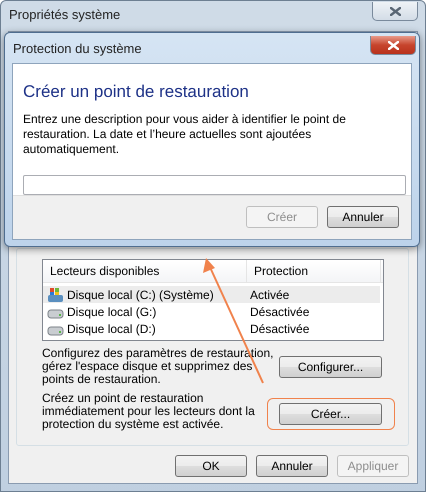  Describe the element at coordinates (55, 294) in the screenshot. I see `system-drive-icon` at that location.